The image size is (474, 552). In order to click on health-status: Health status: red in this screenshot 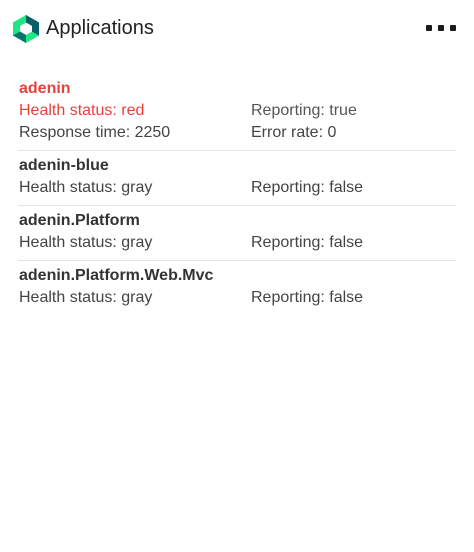, I will do `click(82, 110)`.